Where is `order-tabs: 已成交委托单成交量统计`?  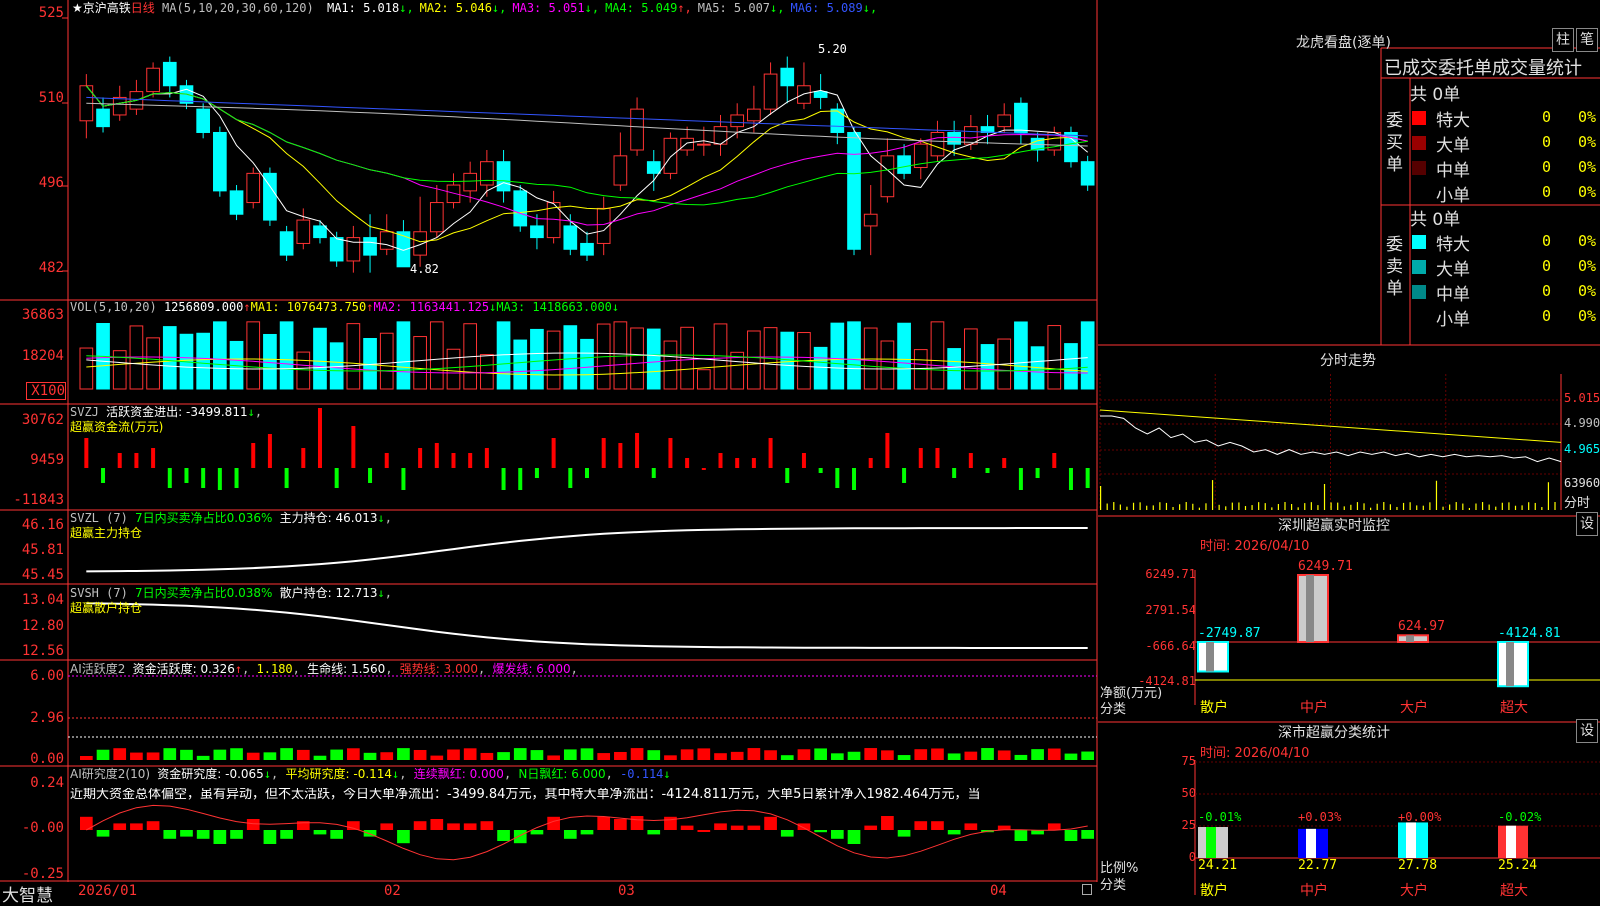 order-tabs: 已成交委托单成交量统计 is located at coordinates (1483, 67).